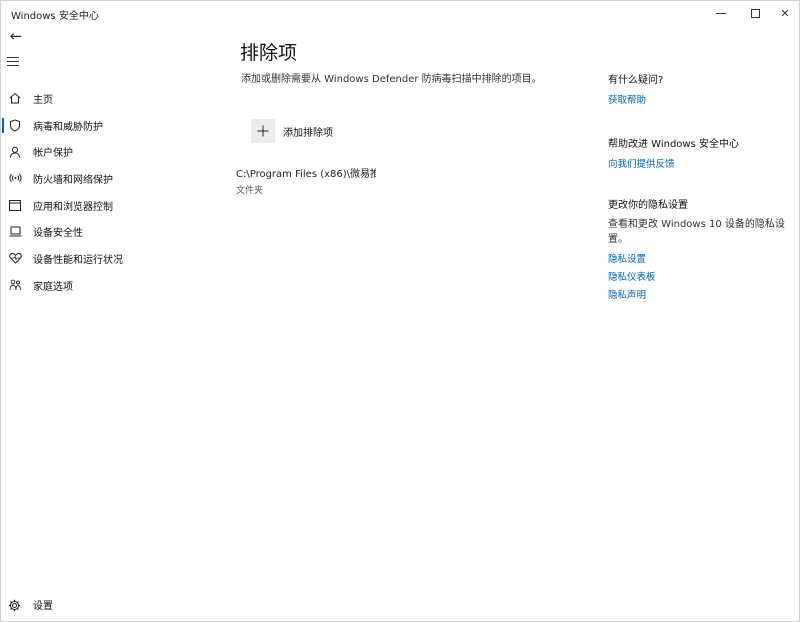 The width and height of the screenshot is (800, 622). Describe the element at coordinates (698, 276) in the screenshot. I see `privacy-dashboard-link: 隐私仪表板` at that location.